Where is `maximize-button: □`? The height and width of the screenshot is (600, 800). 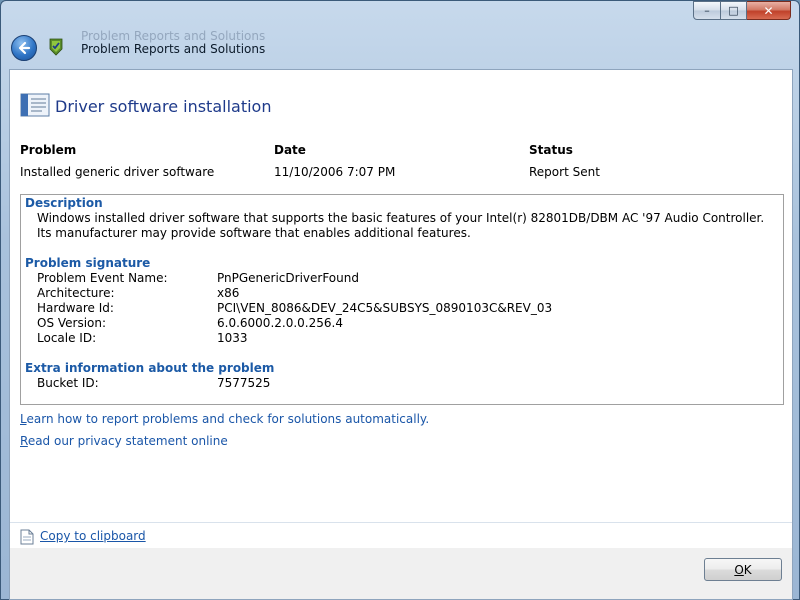 maximize-button: □ is located at coordinates (734, 10).